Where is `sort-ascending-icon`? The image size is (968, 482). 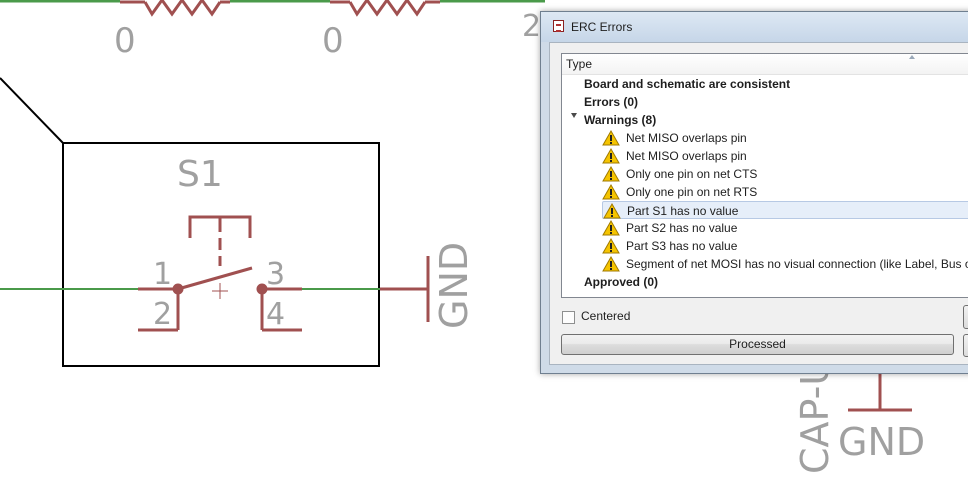 sort-ascending-icon is located at coordinates (912, 57).